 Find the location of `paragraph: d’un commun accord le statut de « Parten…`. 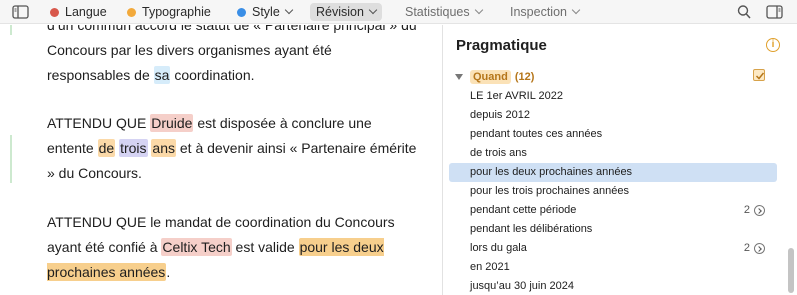

paragraph: d’un commun accord le statut de « Parten… is located at coordinates (233, 56).